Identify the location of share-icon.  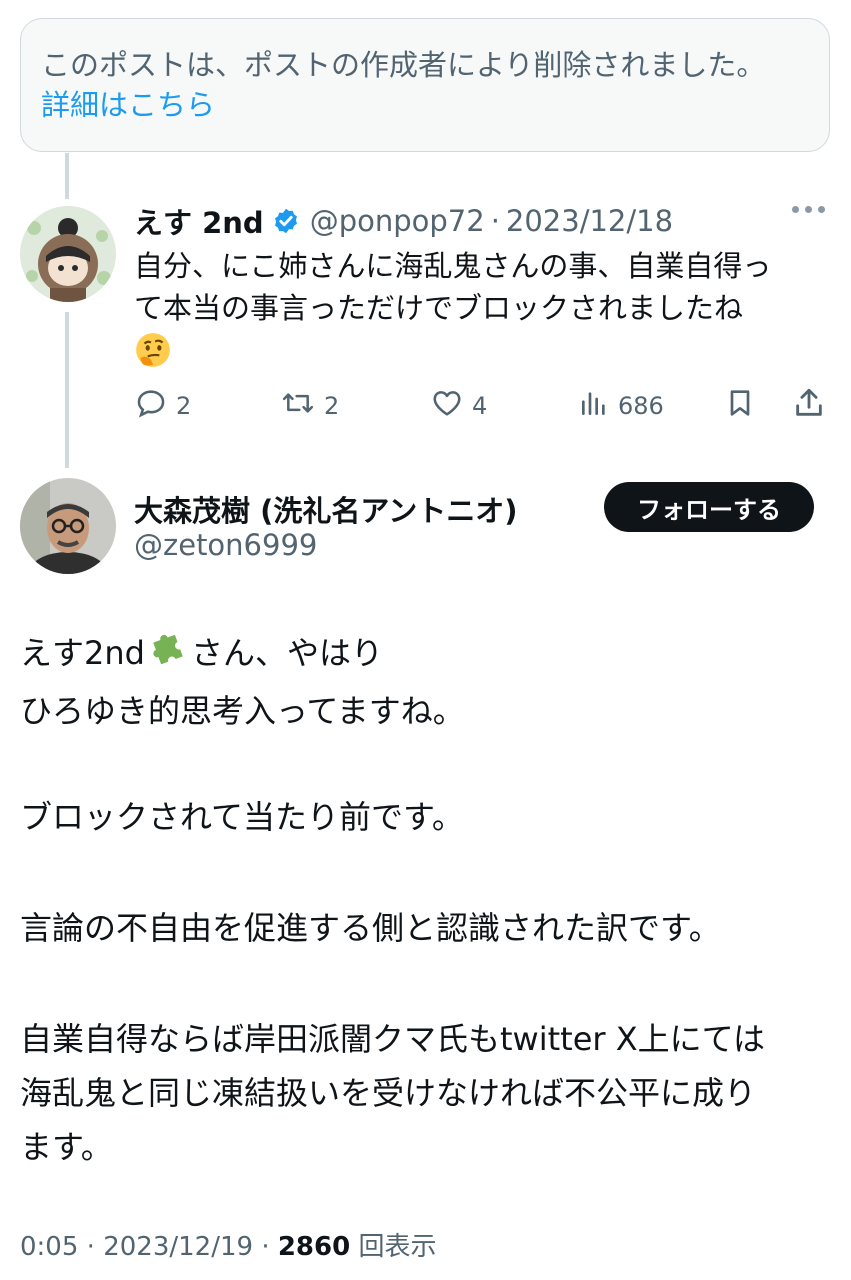
(809, 406).